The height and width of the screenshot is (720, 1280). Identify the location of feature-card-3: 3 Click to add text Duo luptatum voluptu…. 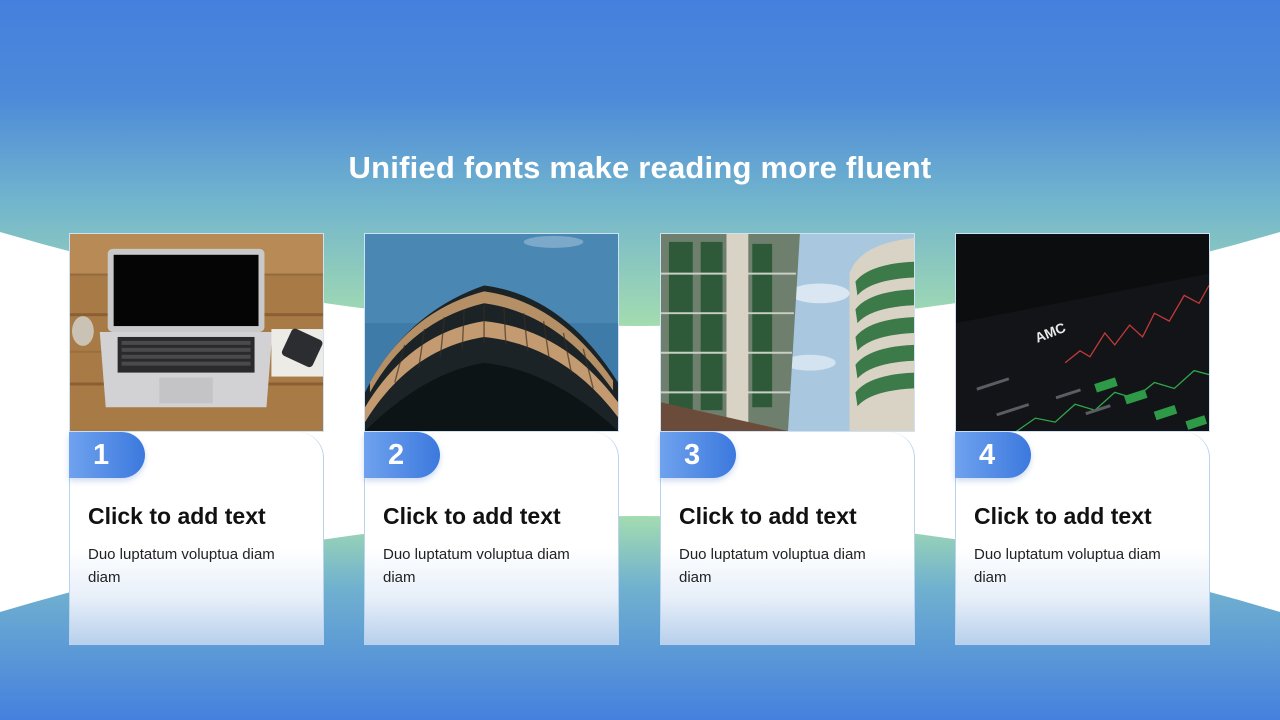
(787, 439).